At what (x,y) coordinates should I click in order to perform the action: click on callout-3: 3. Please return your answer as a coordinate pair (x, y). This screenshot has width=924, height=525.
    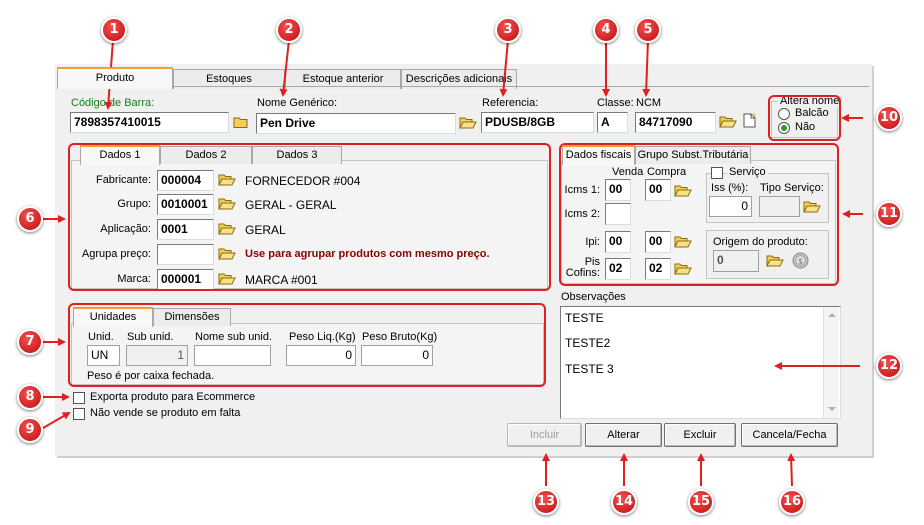
    Looking at the image, I should click on (508, 30).